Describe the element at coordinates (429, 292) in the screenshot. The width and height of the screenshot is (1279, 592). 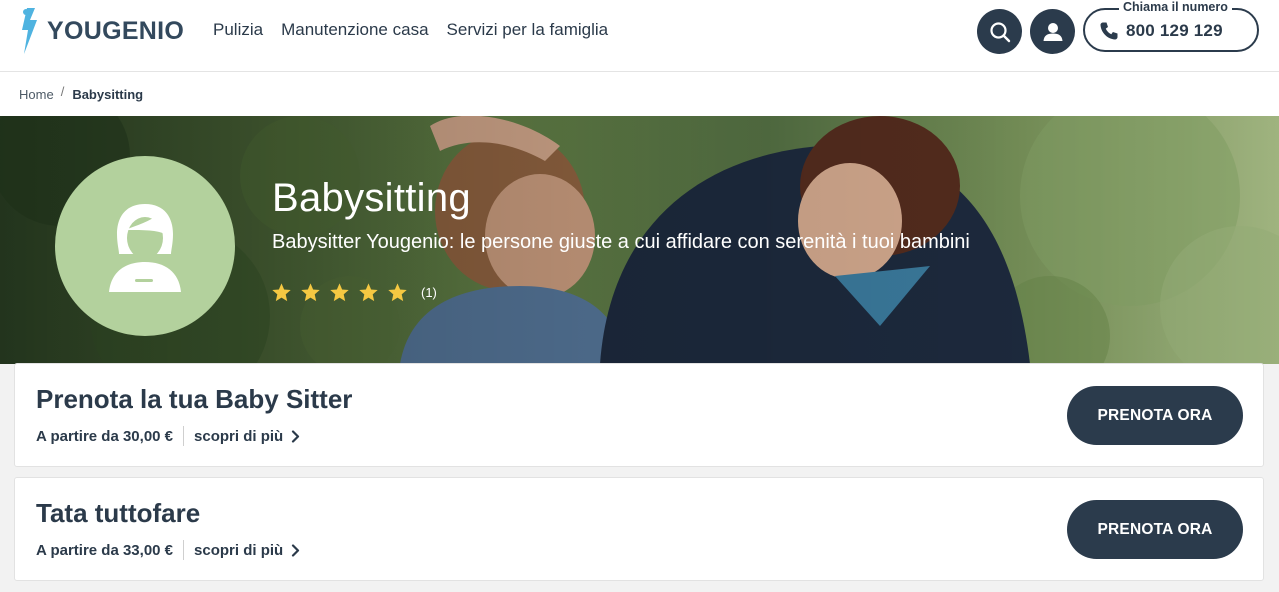
I see `rating-count: (1)` at that location.